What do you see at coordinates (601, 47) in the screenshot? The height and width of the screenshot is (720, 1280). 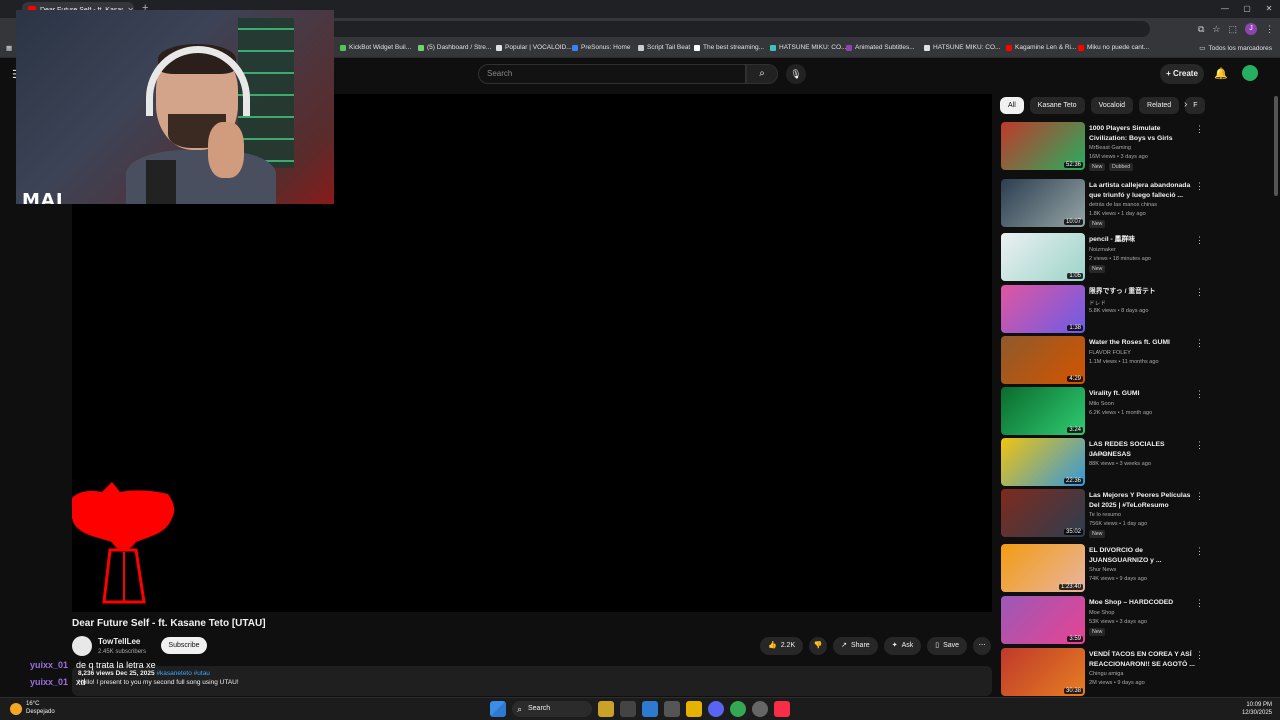 I see `bookmark-item: PreSonus: Home` at bounding box center [601, 47].